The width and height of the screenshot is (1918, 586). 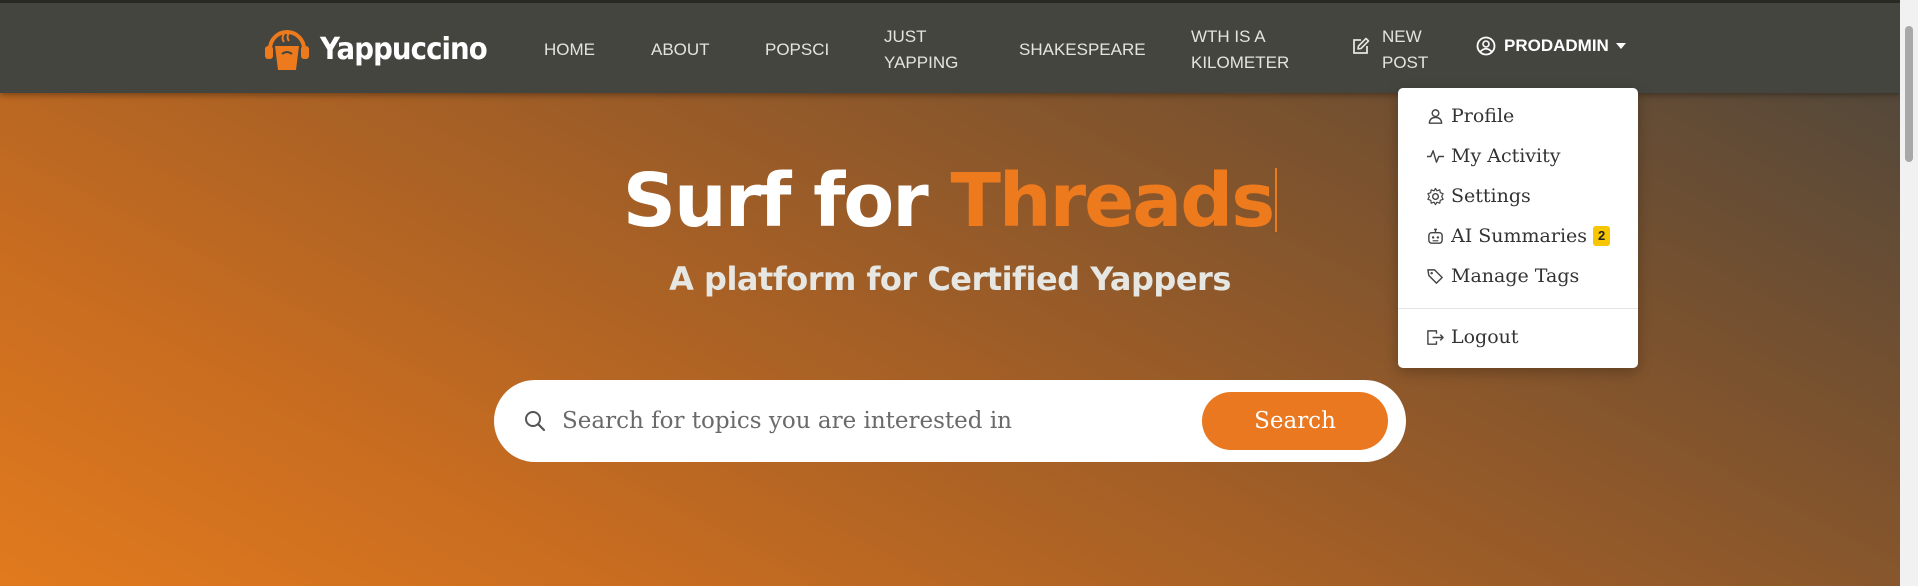 What do you see at coordinates (1435, 276) in the screenshot?
I see `tags-icon` at bounding box center [1435, 276].